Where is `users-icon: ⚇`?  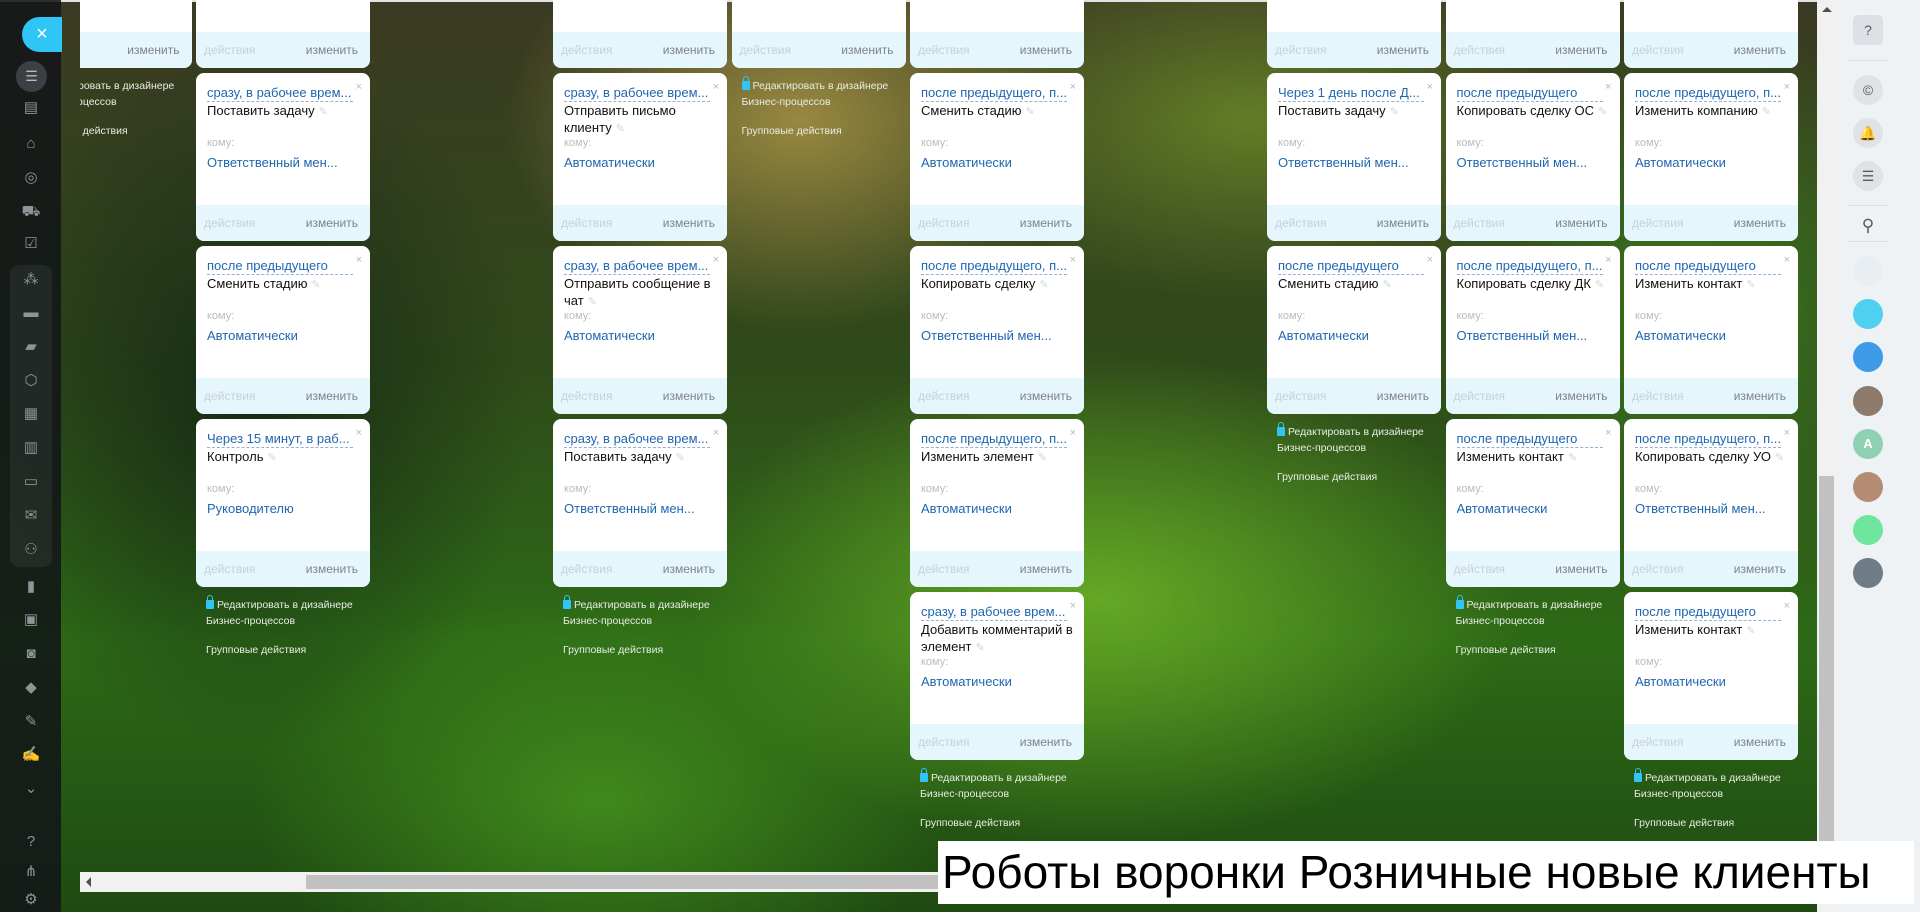 users-icon: ⚇ is located at coordinates (31, 550).